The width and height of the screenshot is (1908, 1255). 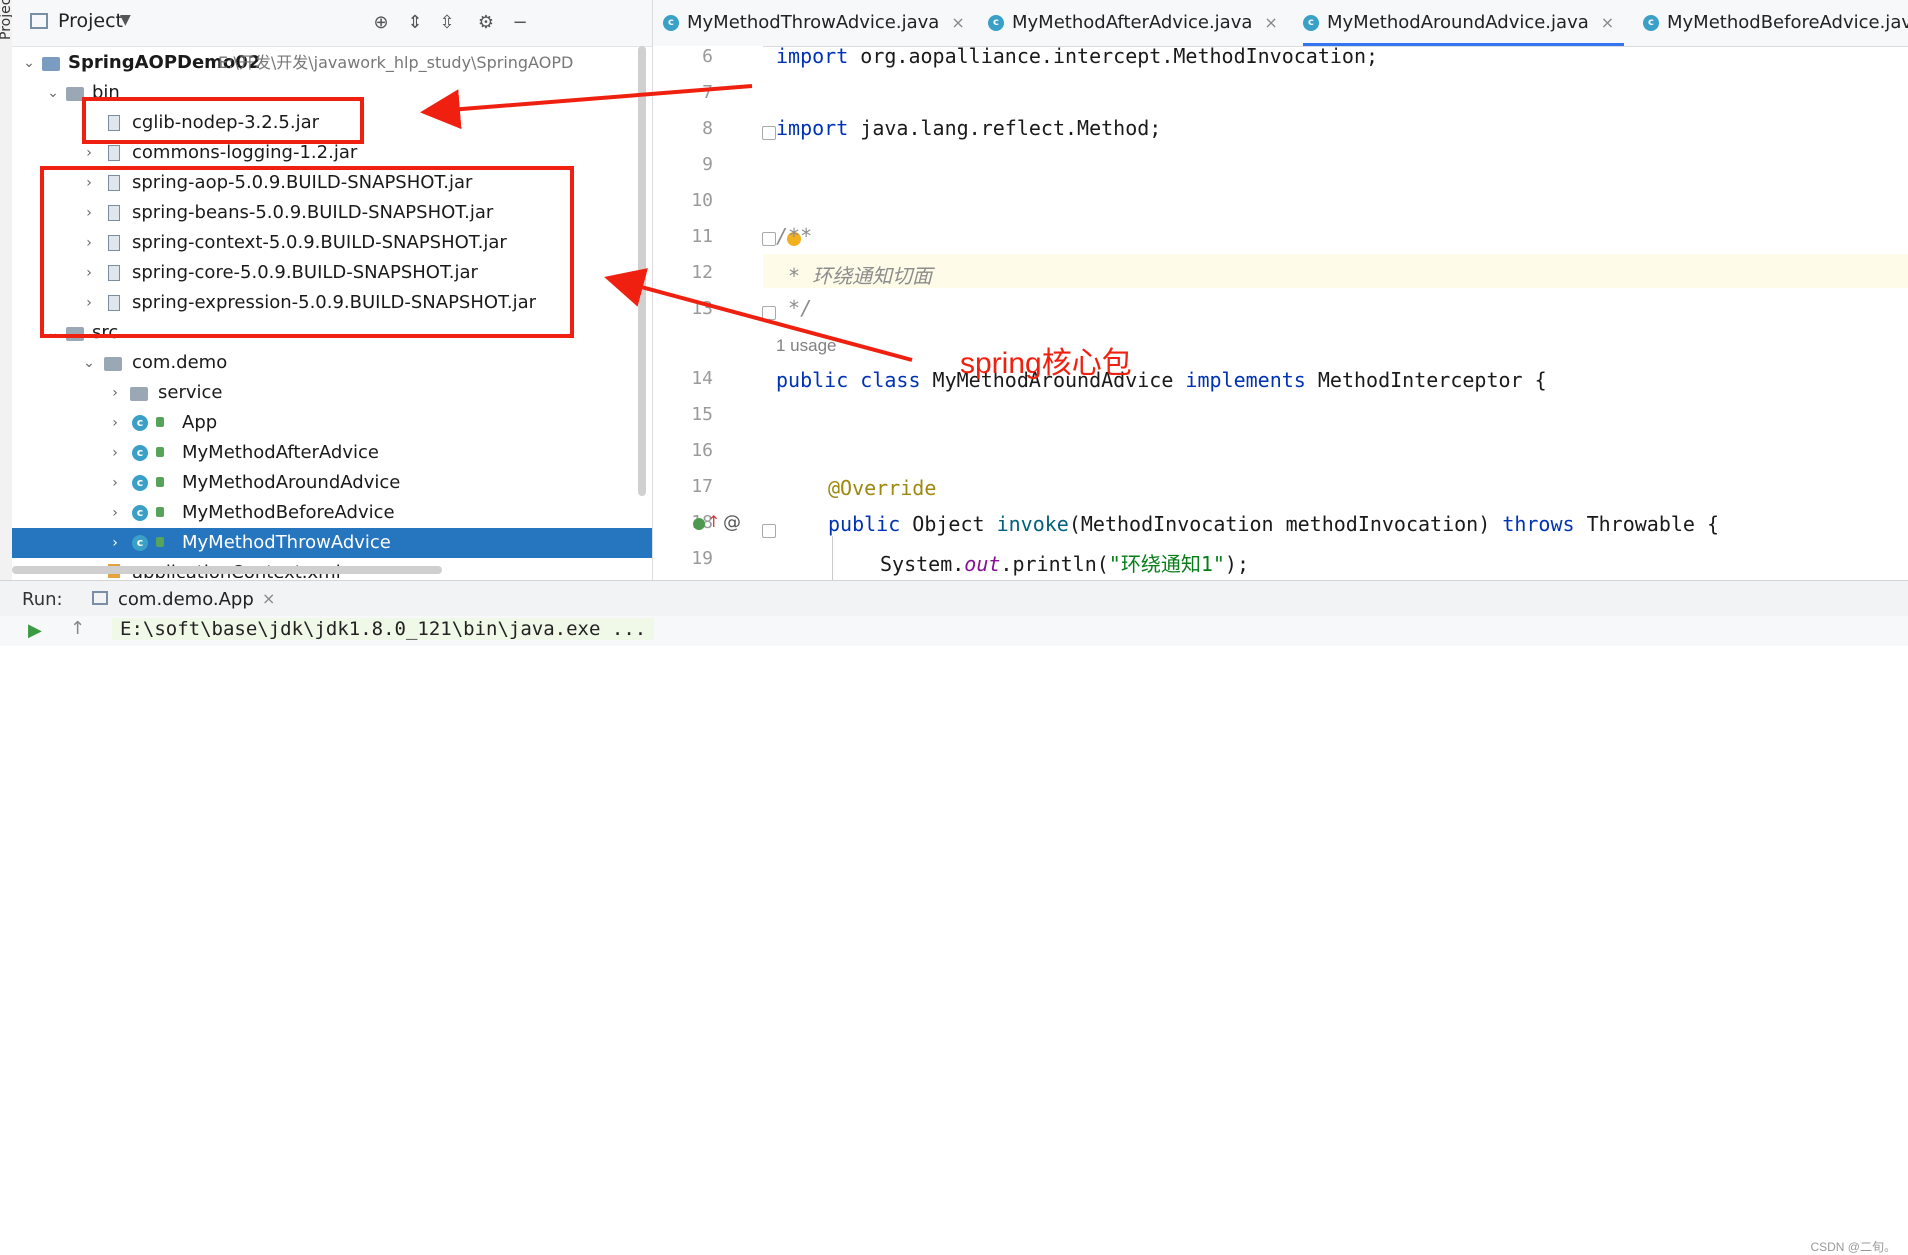 What do you see at coordinates (586, 107) in the screenshot?
I see `arrow-to-cglib` at bounding box center [586, 107].